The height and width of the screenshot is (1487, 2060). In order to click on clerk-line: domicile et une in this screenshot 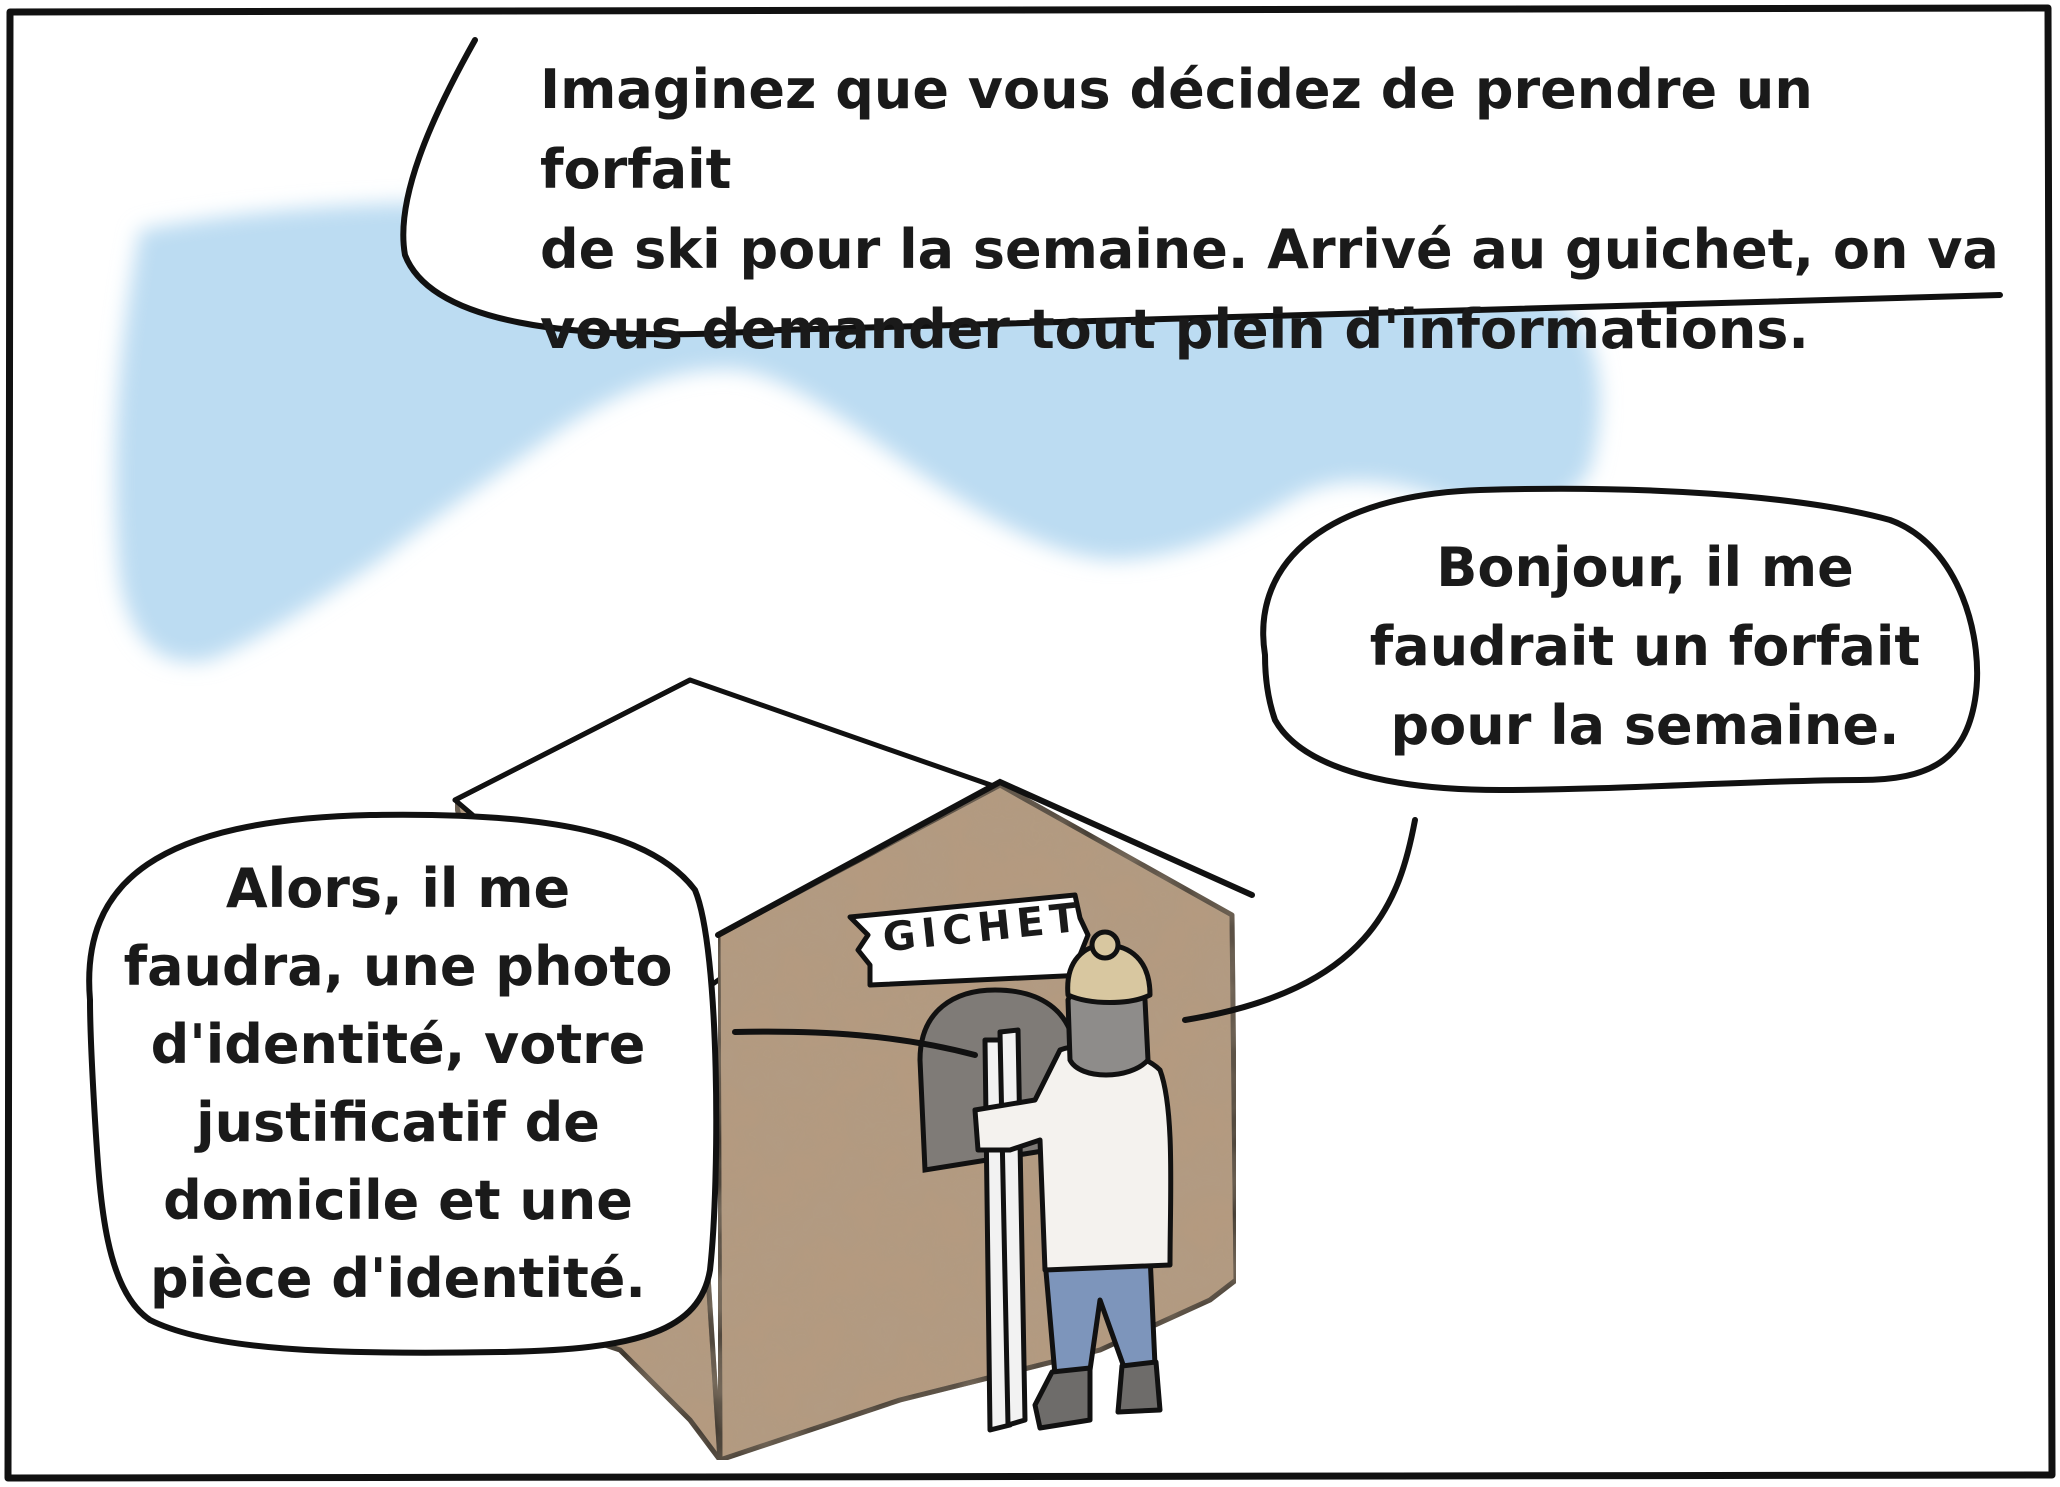, I will do `click(398, 1200)`.